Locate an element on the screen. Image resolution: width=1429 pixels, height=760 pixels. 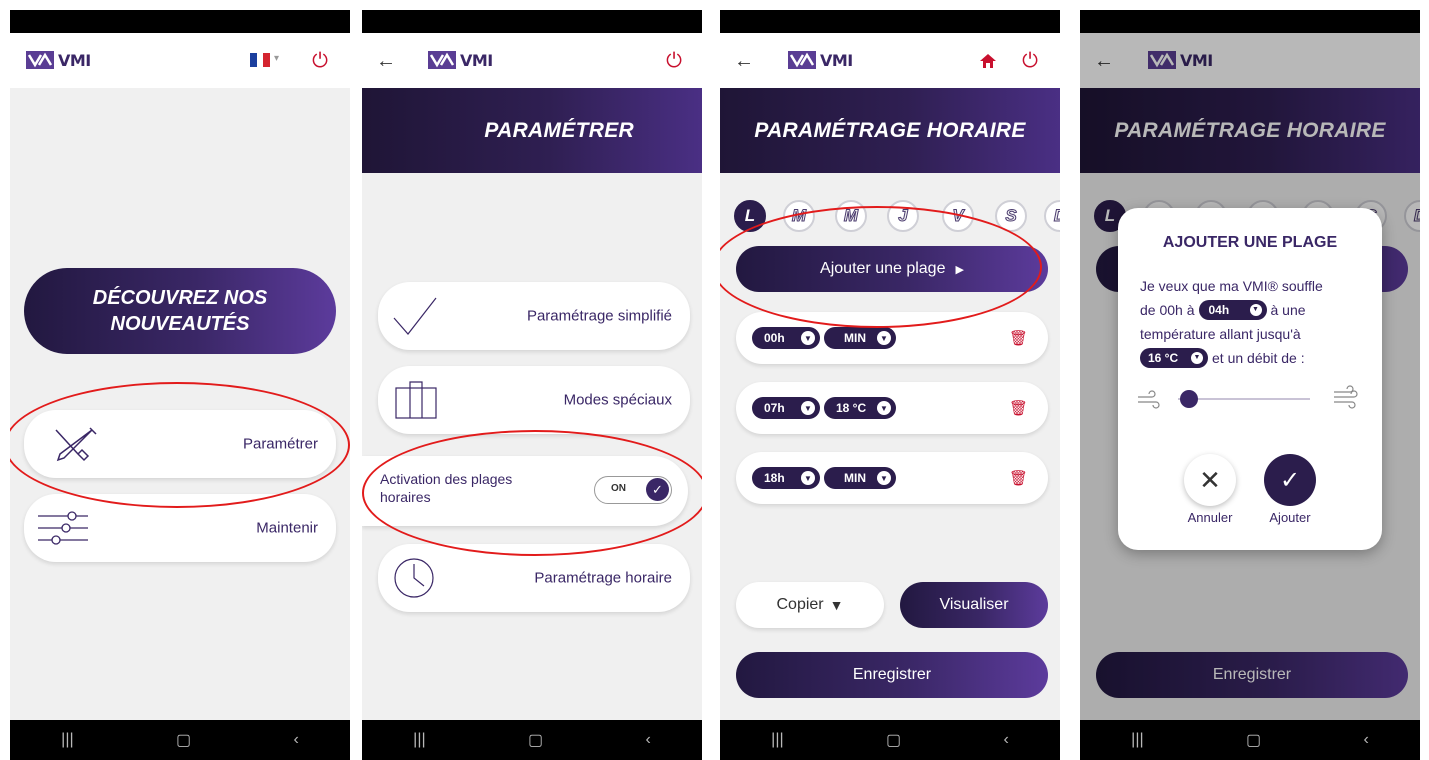
flag-fr-icon is located at coordinates (260, 60).